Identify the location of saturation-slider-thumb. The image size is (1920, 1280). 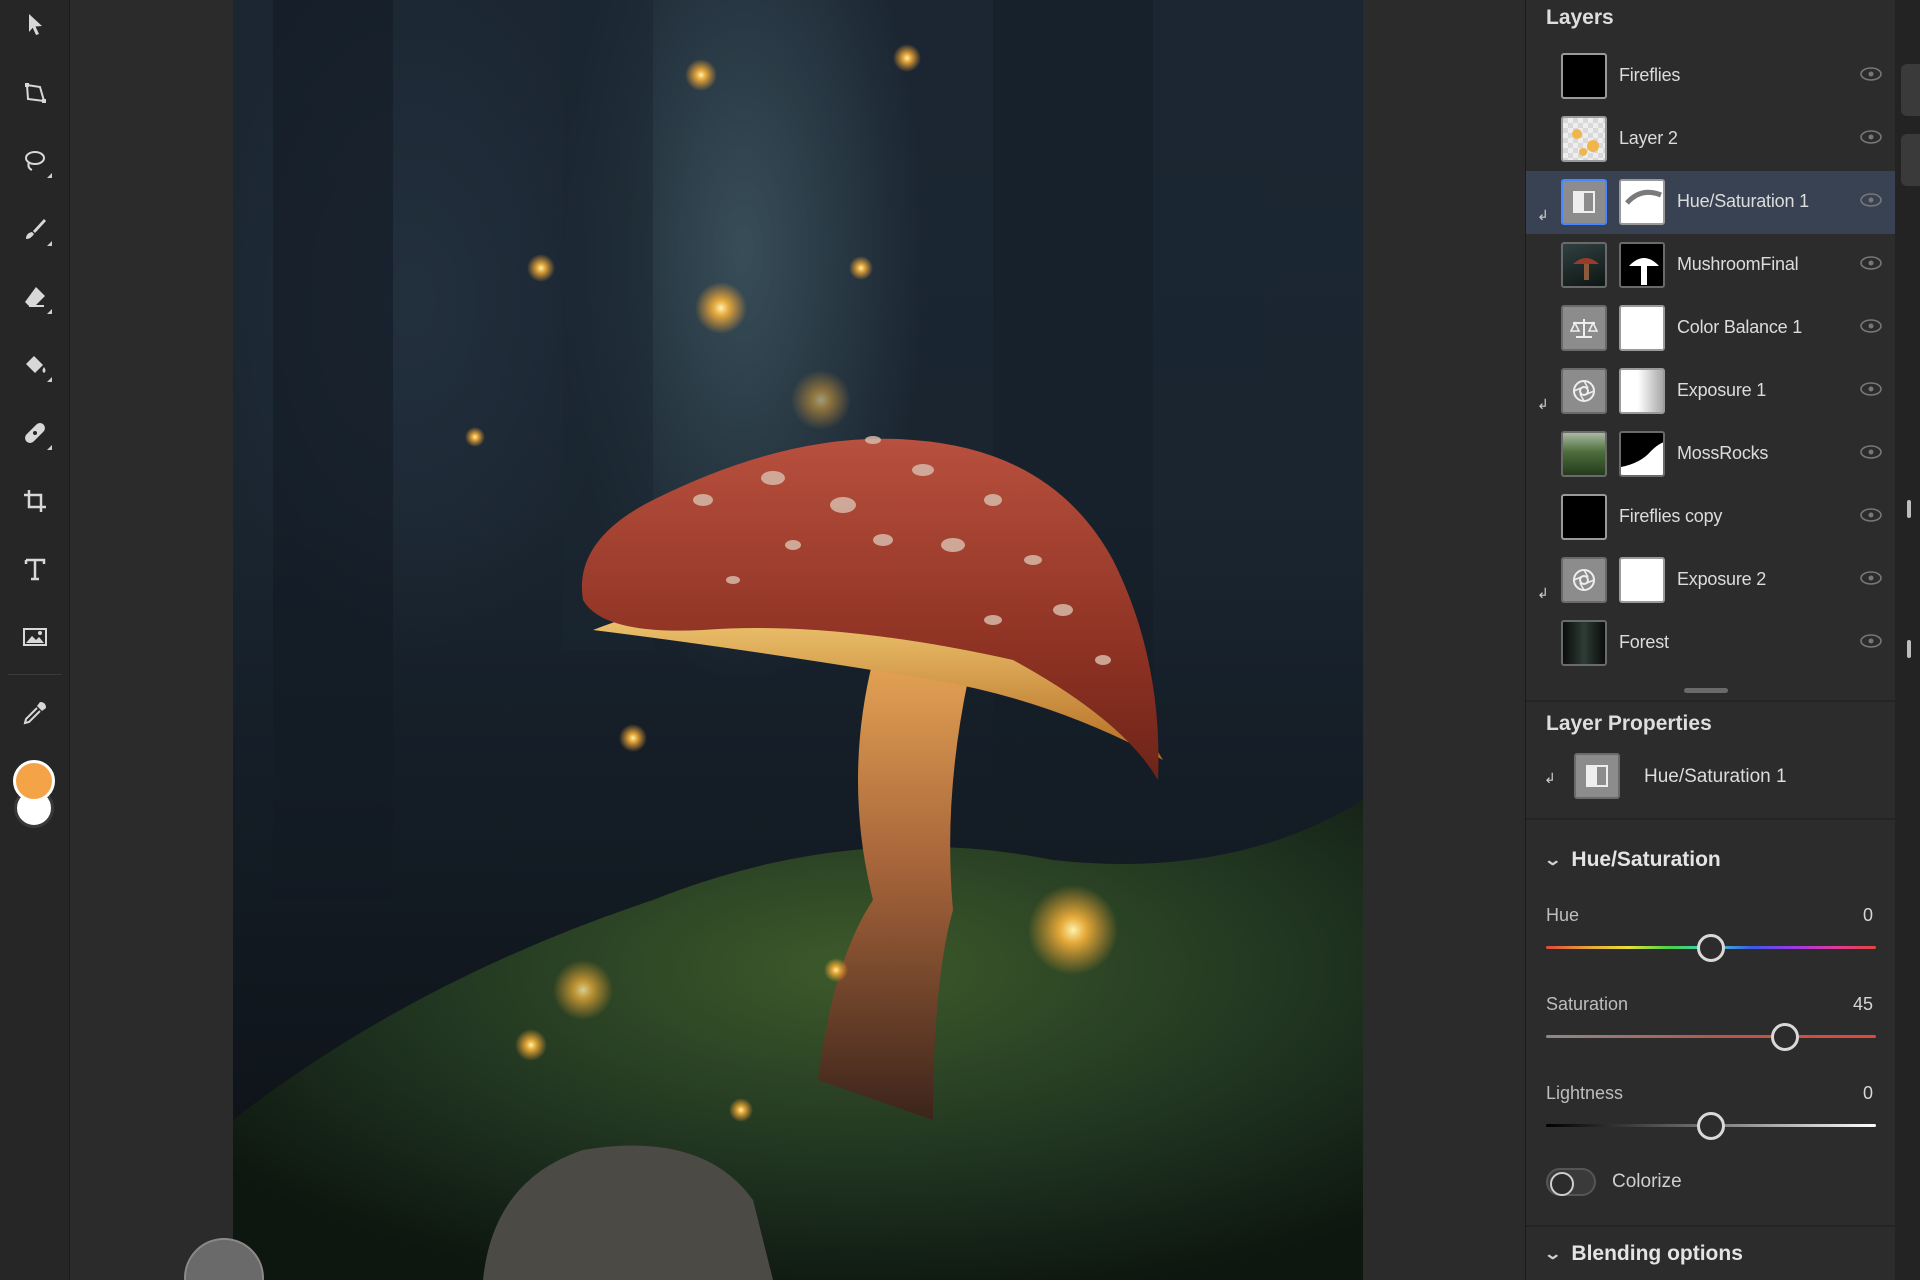
(1785, 1037).